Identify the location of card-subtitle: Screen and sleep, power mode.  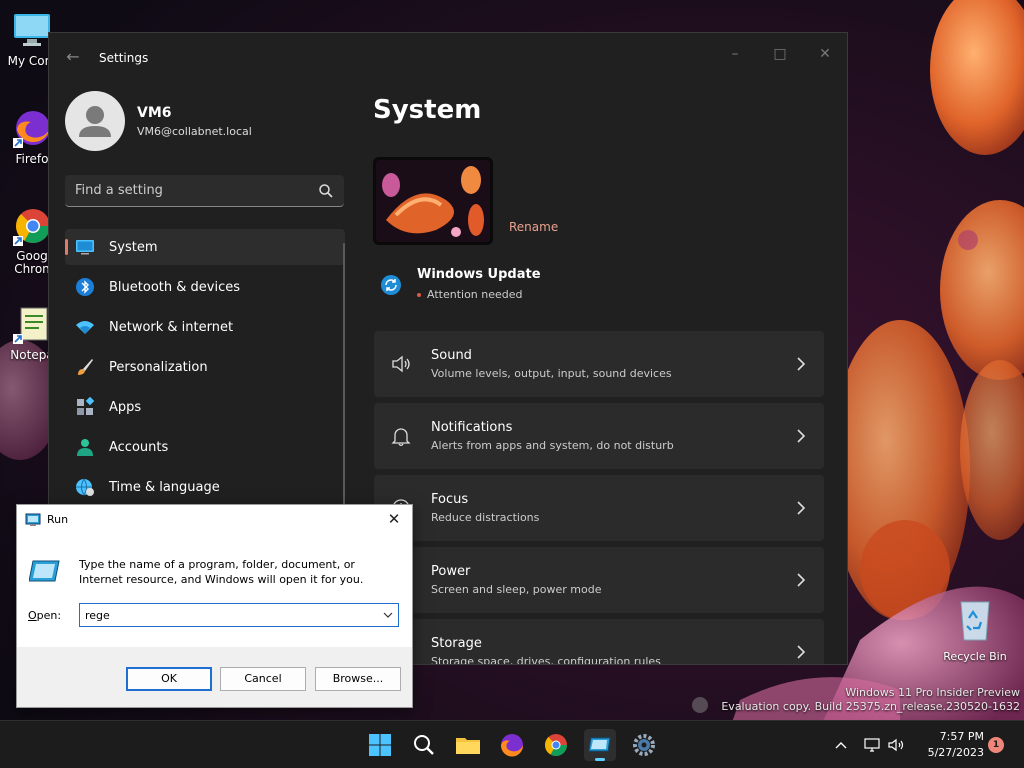
(516, 589).